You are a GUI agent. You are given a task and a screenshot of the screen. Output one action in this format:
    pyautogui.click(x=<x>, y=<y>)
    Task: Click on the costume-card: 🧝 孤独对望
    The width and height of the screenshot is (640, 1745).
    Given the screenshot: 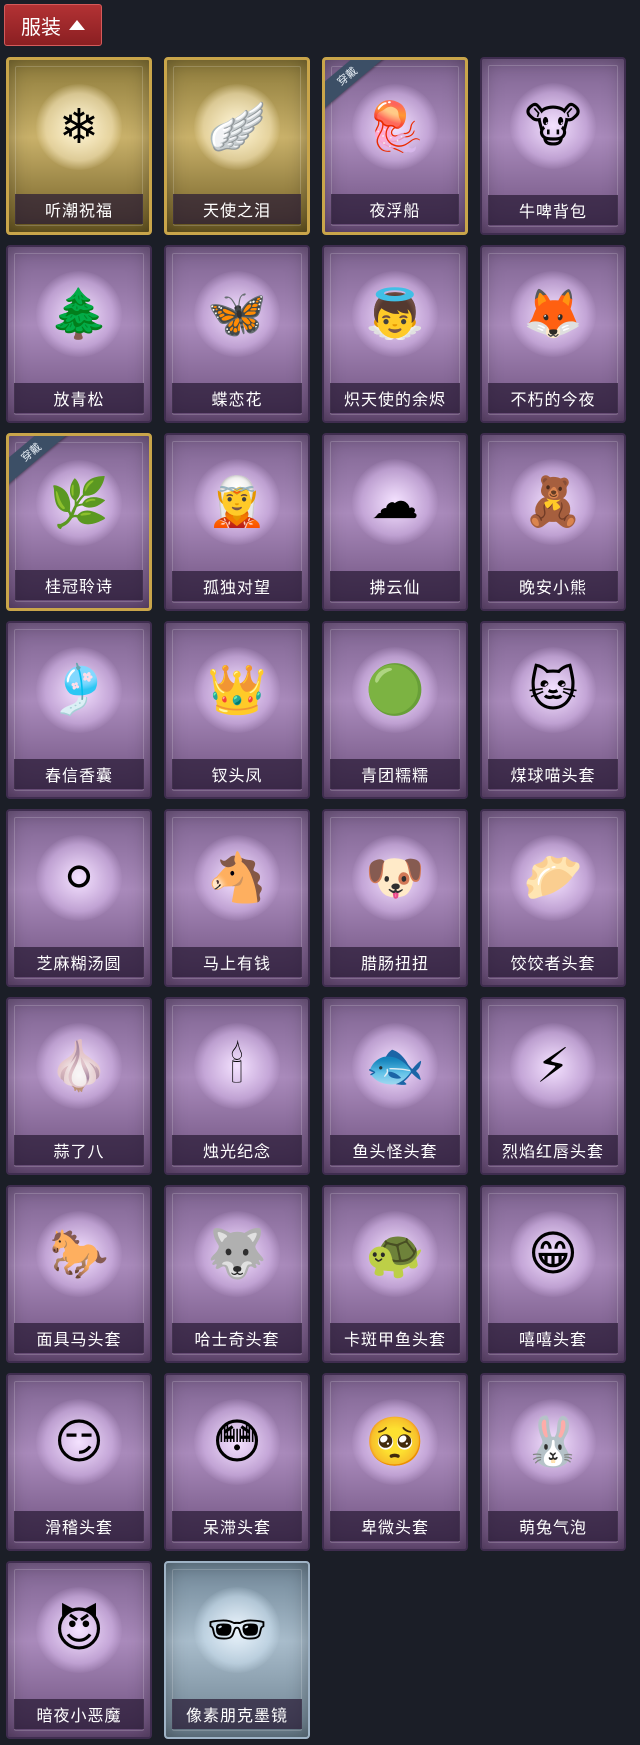 What is the action you would take?
    pyautogui.click(x=237, y=522)
    